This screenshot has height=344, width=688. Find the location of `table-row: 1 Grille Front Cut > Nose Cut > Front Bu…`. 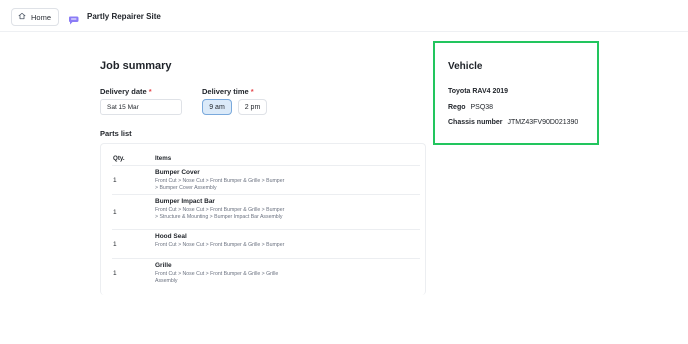

table-row: 1 Grille Front Cut > Nose Cut > Front Bu… is located at coordinates (266, 273).